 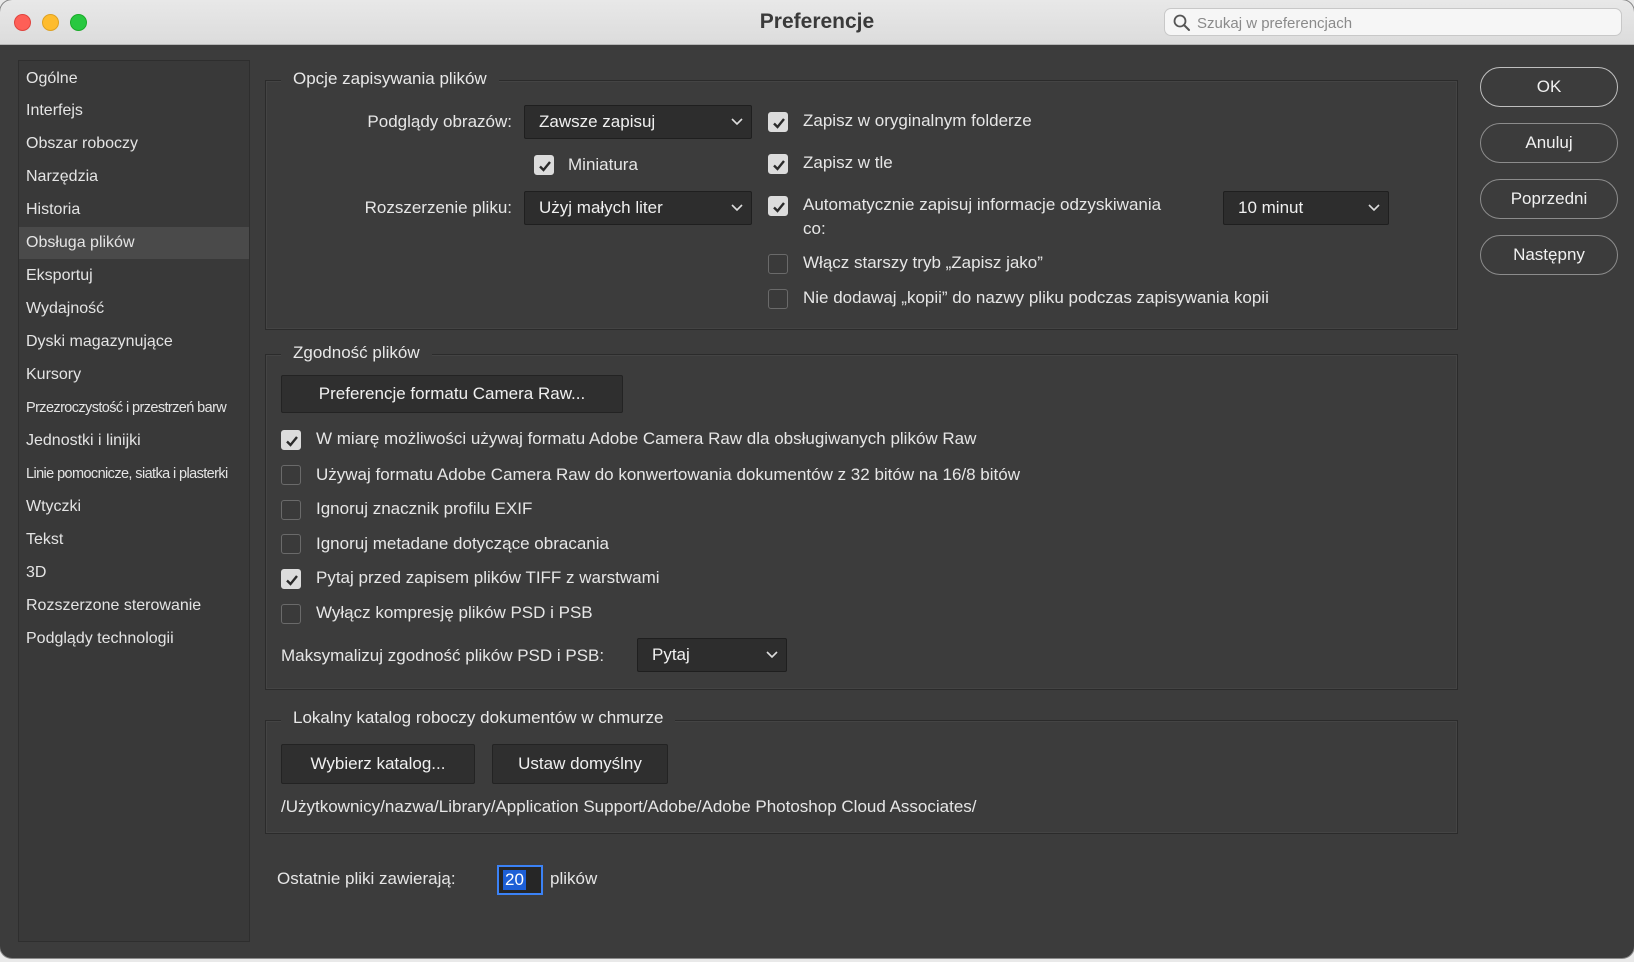 I want to click on search-input, so click(x=1407, y=23).